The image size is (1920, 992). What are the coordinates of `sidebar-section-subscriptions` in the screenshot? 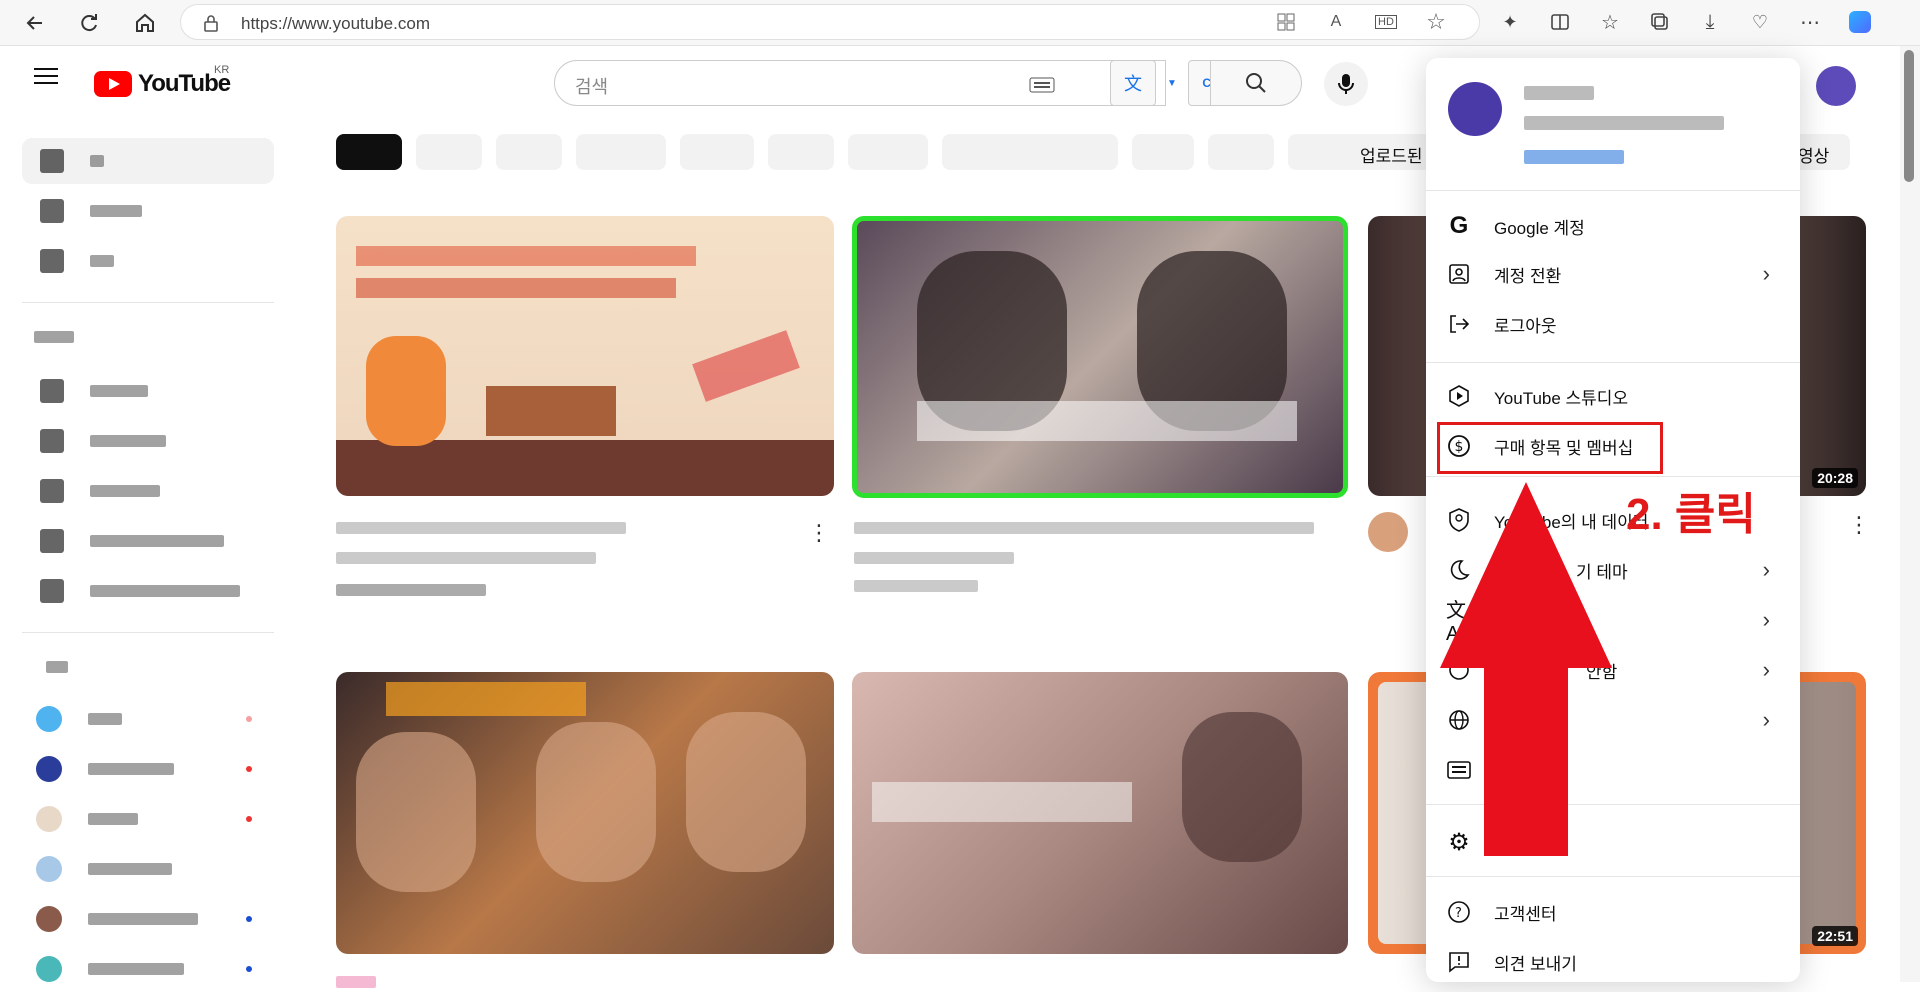 It's located at (148, 667).